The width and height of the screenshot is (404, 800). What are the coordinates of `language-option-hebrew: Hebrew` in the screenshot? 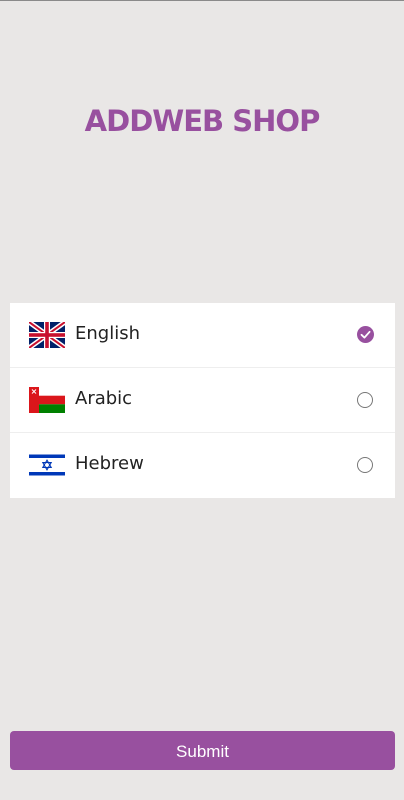 It's located at (202, 465).